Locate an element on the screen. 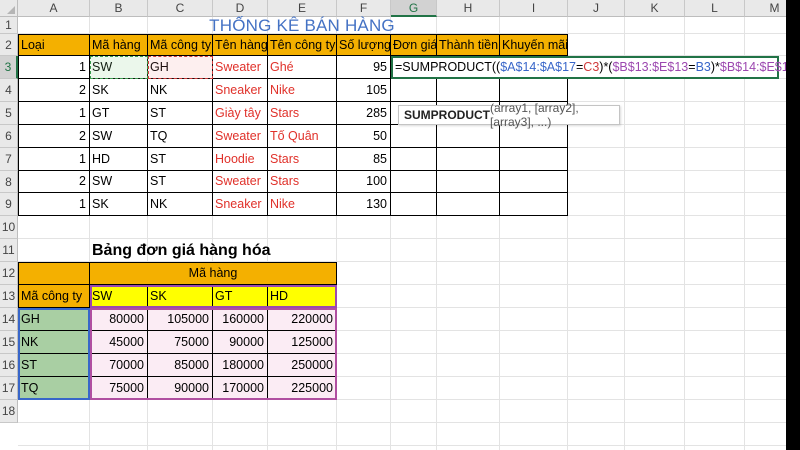  price-cell: 180000 is located at coordinates (240, 365).